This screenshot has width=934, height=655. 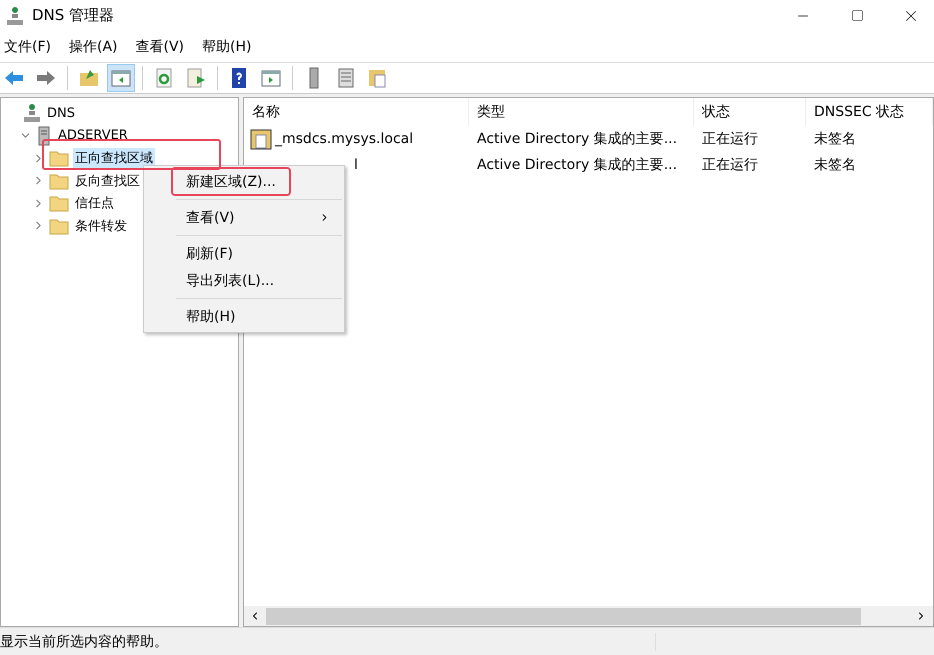 What do you see at coordinates (121, 78) in the screenshot?
I see `toolbar-button` at bounding box center [121, 78].